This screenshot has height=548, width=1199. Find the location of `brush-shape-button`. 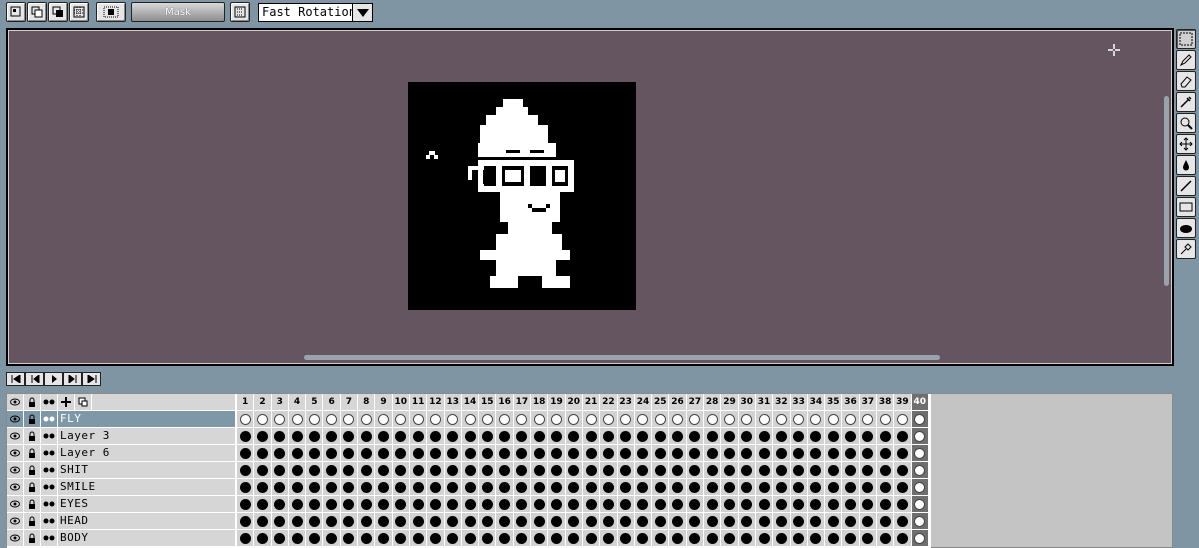

brush-shape-button is located at coordinates (16, 12).